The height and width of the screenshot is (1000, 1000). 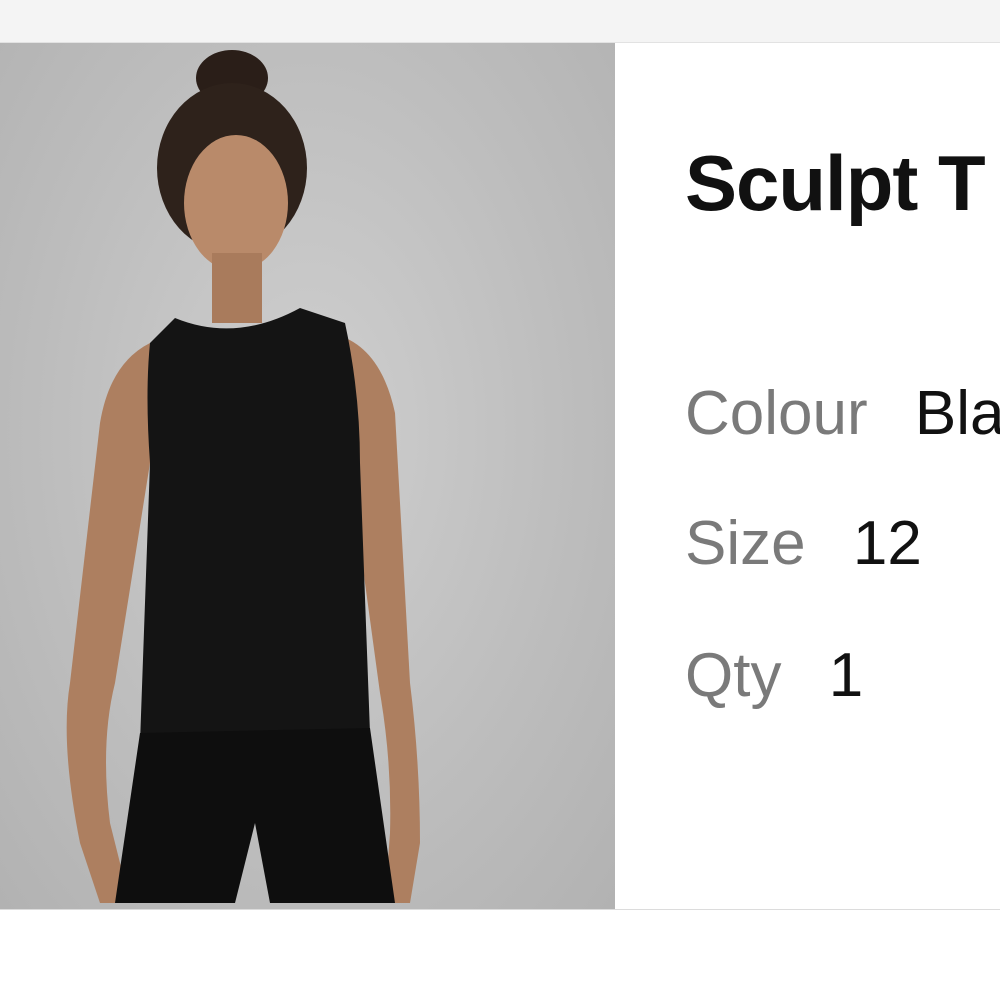 What do you see at coordinates (733, 675) in the screenshot?
I see `qty-label: Qty` at bounding box center [733, 675].